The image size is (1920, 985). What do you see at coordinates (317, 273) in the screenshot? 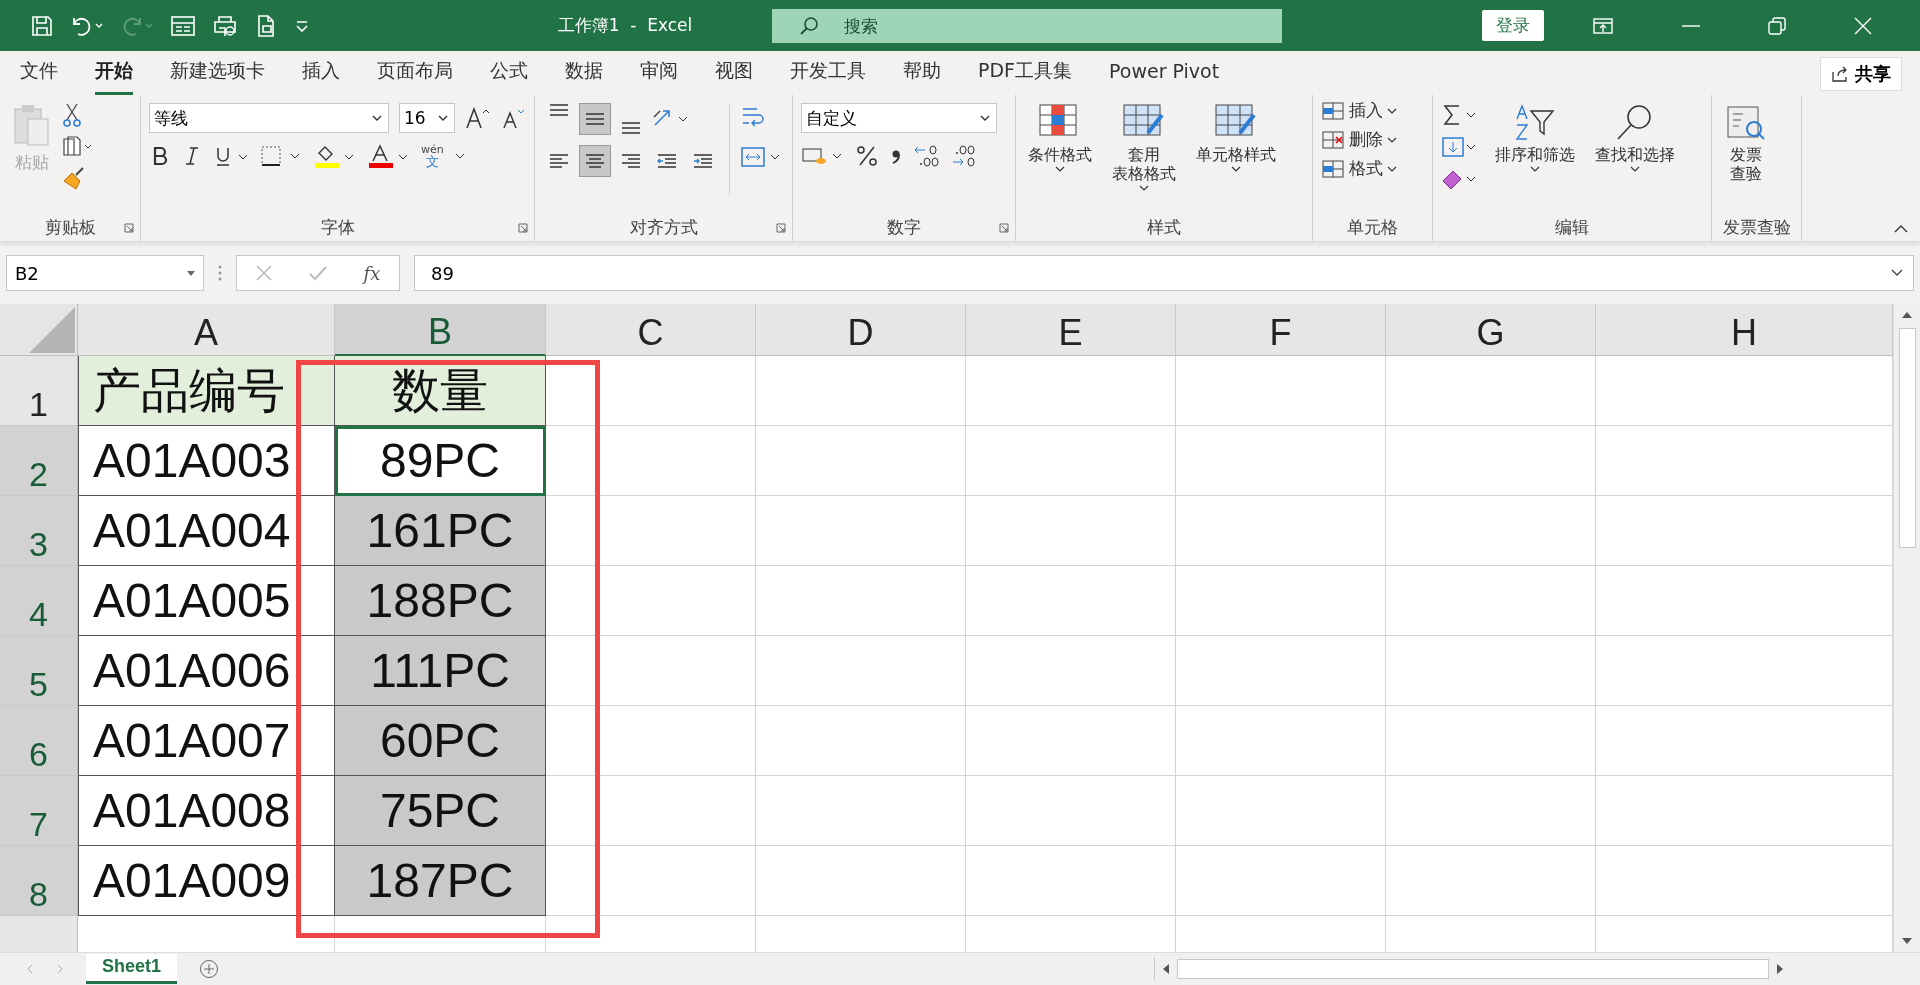
I see `check-icon` at bounding box center [317, 273].